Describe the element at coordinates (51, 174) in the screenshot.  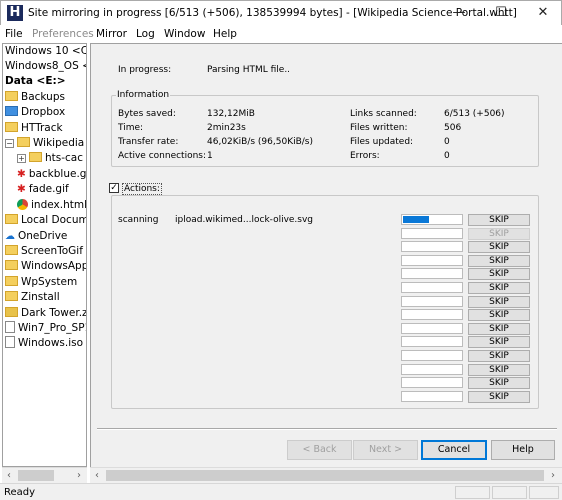
I see `tree-item: ✱ backblue.g` at that location.